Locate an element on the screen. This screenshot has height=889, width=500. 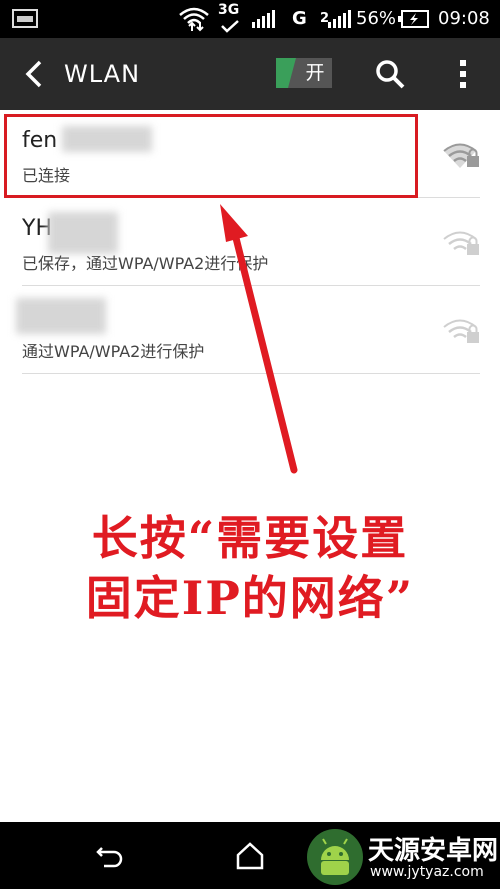
wifi-status-icon is located at coordinates (194, 19).